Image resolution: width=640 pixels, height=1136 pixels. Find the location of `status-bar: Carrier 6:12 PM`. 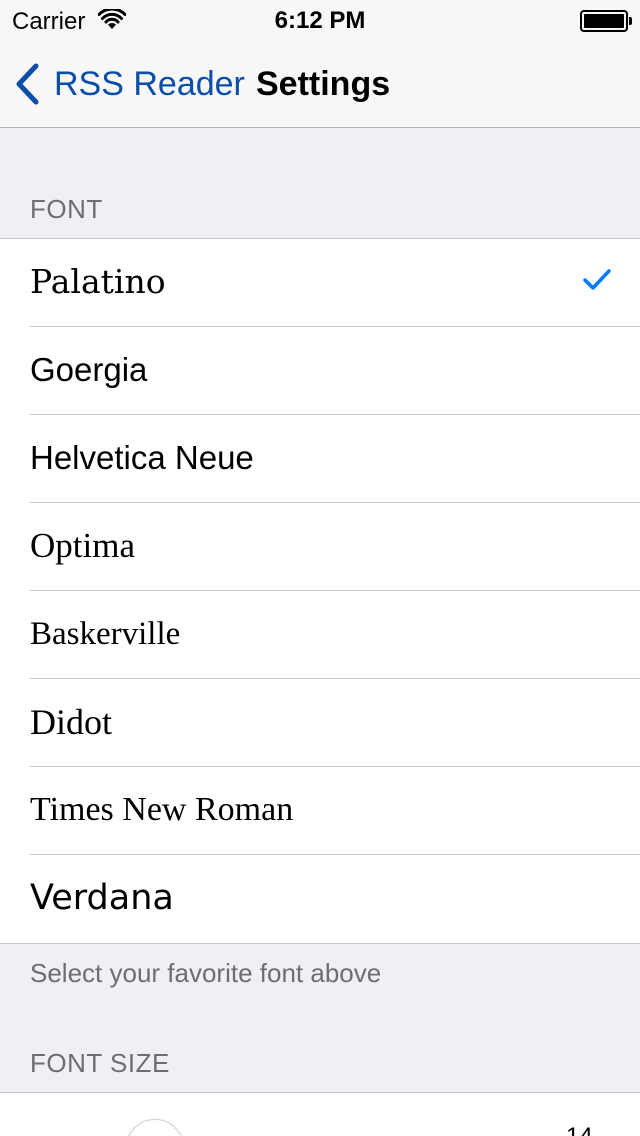

status-bar: Carrier 6:12 PM is located at coordinates (320, 20).